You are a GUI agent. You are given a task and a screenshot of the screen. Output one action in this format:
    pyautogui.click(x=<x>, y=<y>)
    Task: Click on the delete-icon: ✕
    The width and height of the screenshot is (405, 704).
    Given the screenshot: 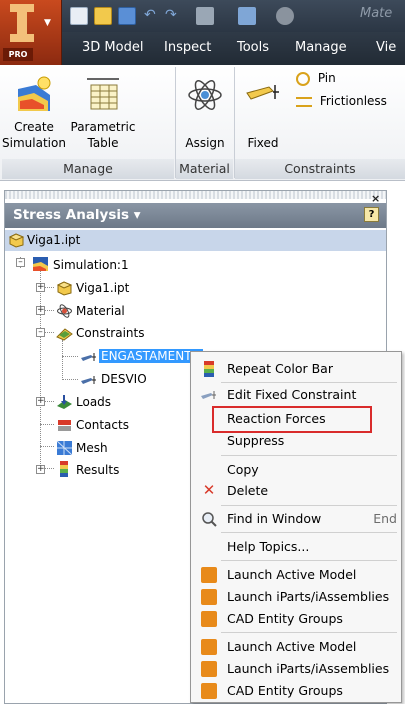 What is the action you would take?
    pyautogui.click(x=209, y=490)
    